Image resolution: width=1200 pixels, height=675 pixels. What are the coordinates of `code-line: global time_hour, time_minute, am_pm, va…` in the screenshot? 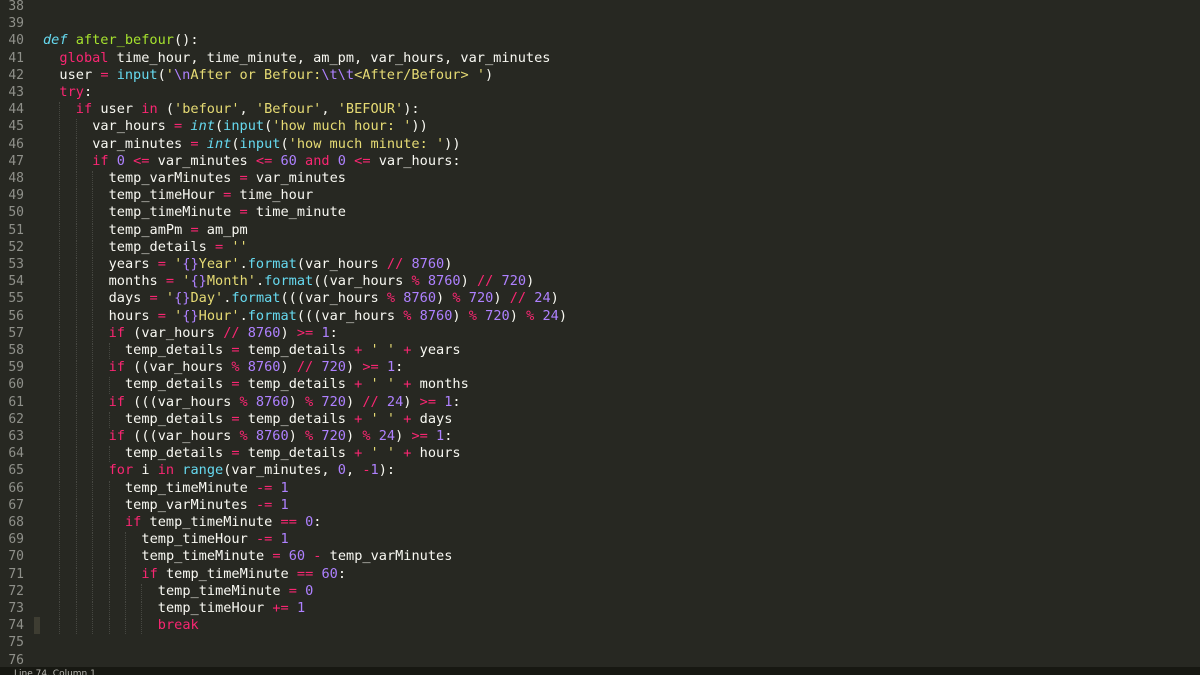 It's located at (617, 58).